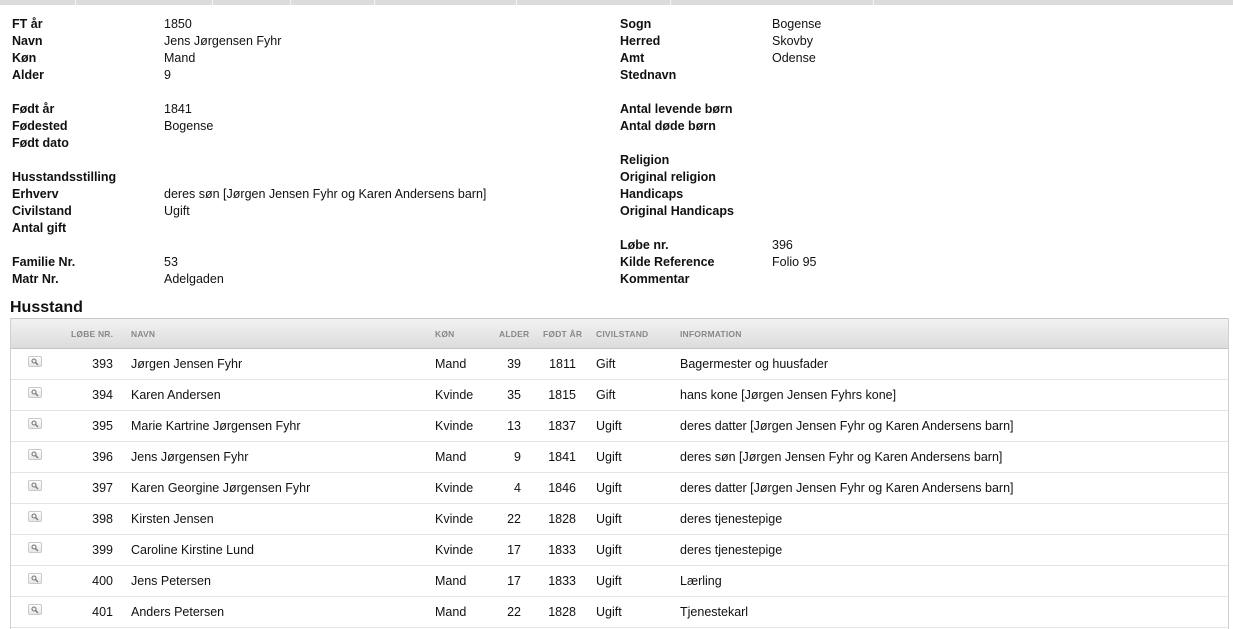 The image size is (1233, 629). What do you see at coordinates (167, 75) in the screenshot?
I see `value-alder: 9` at bounding box center [167, 75].